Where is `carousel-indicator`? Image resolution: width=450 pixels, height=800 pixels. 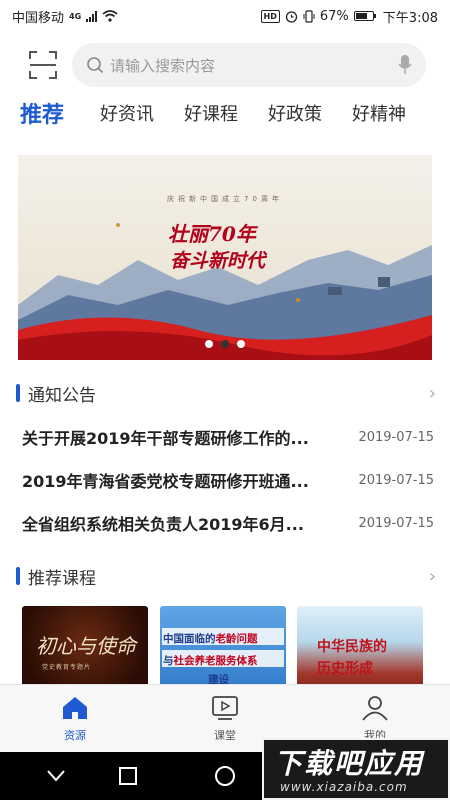 carousel-indicator is located at coordinates (225, 344).